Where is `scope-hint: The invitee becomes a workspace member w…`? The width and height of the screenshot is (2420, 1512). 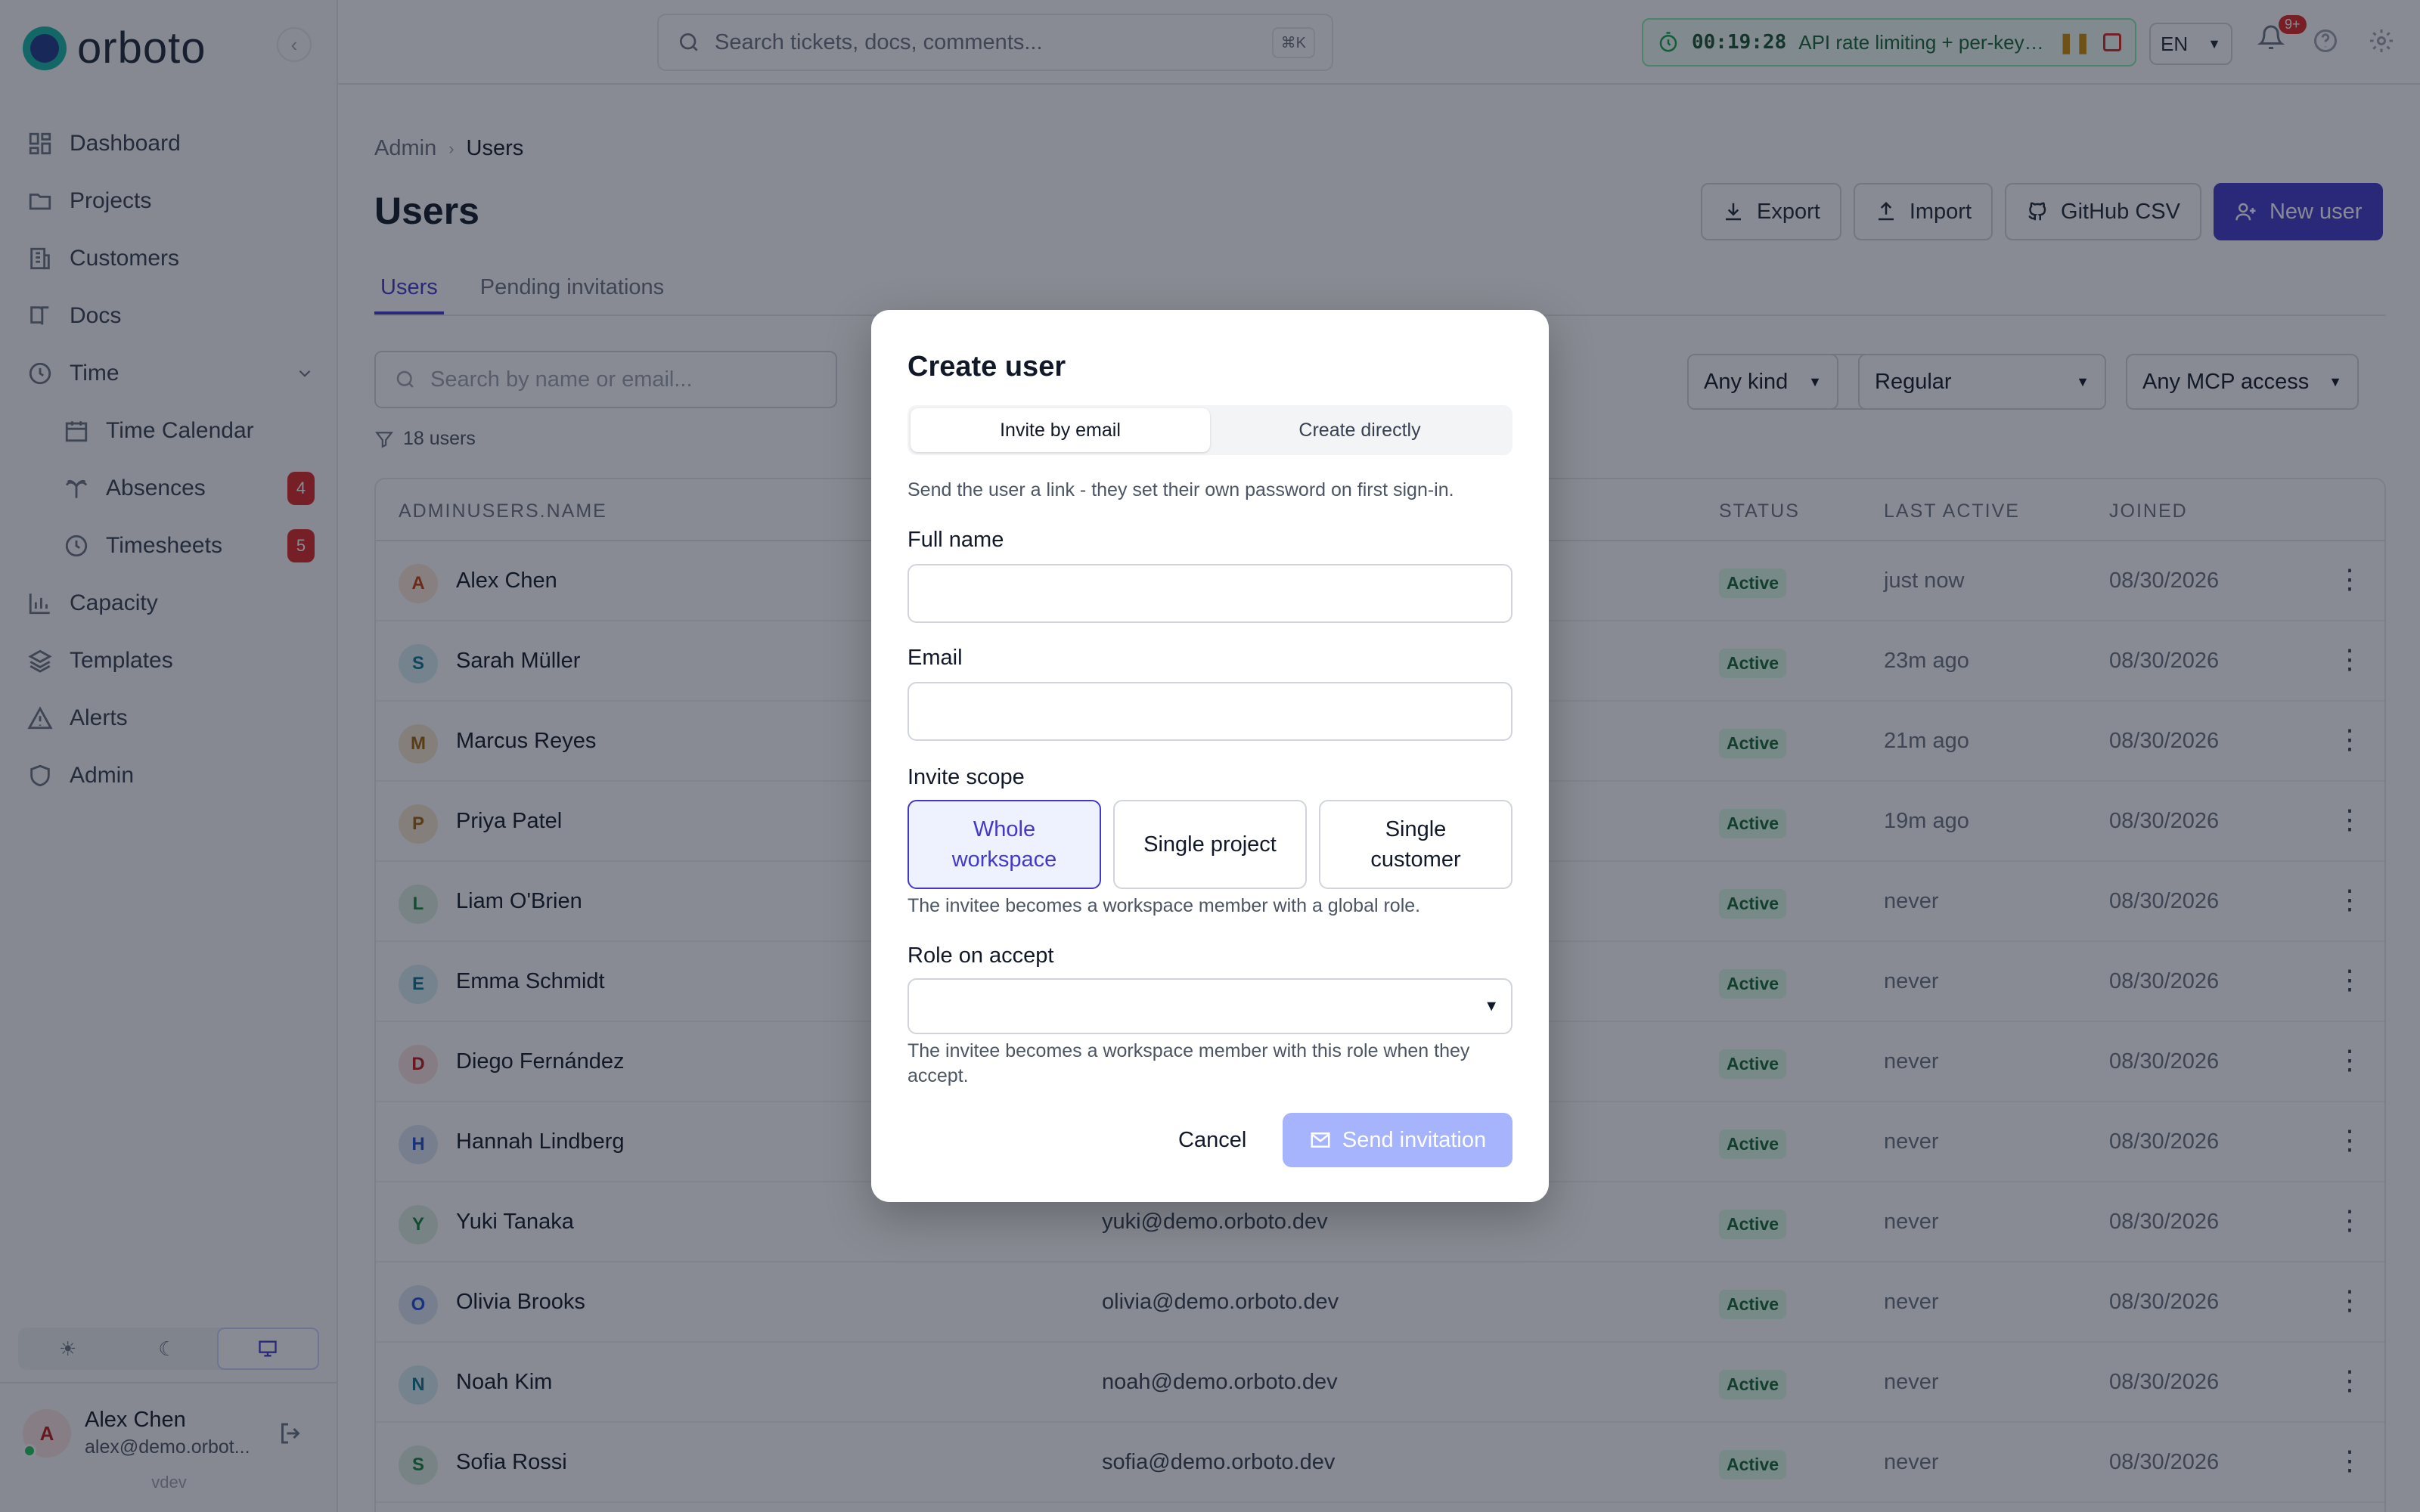
scope-hint: The invitee becomes a workspace member w… is located at coordinates (1164, 905).